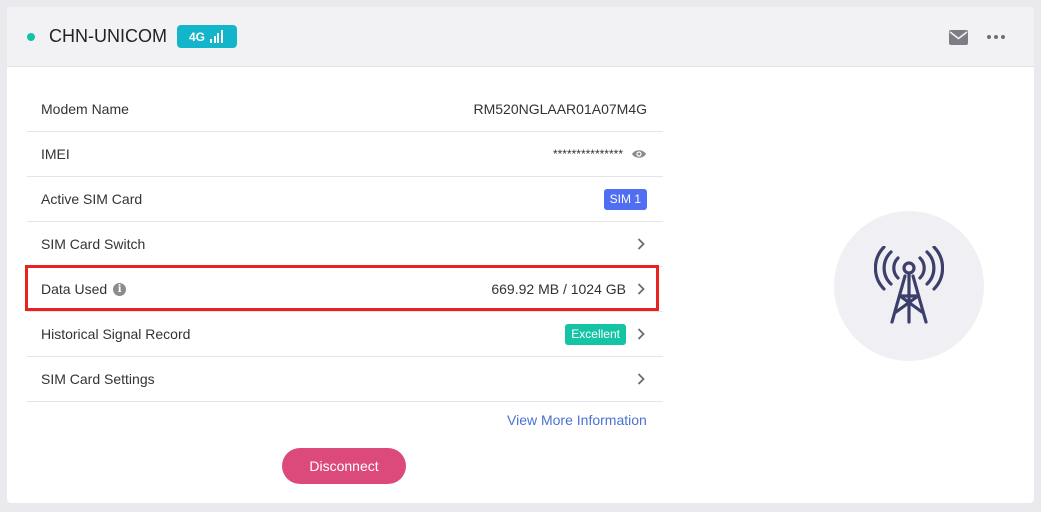 The image size is (1041, 512). I want to click on info-icon: i, so click(120, 289).